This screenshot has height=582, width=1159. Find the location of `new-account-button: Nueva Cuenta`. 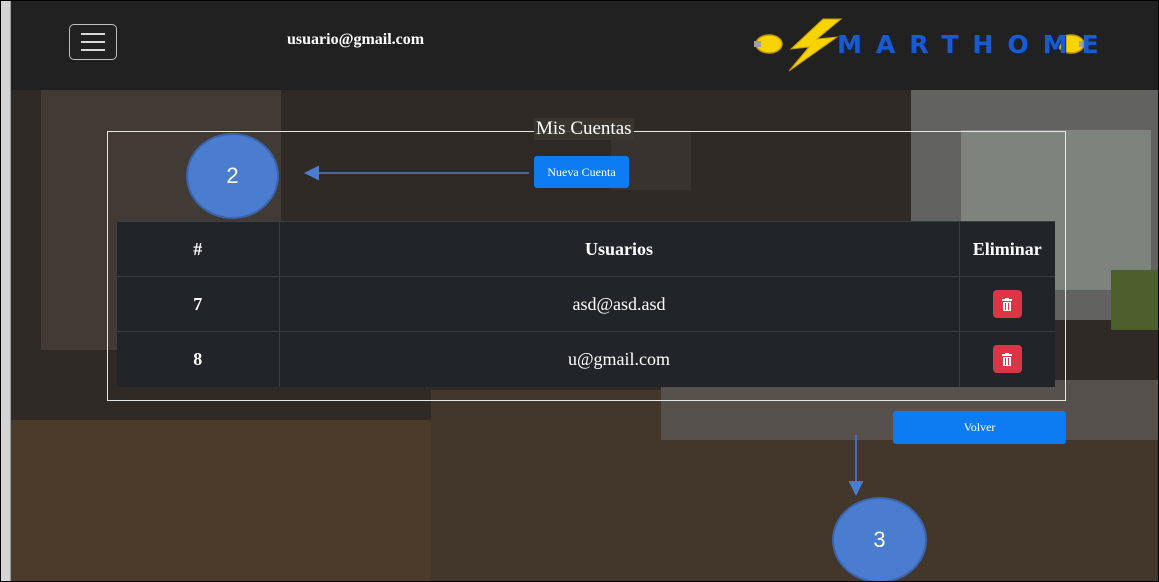

new-account-button: Nueva Cuenta is located at coordinates (581, 172).